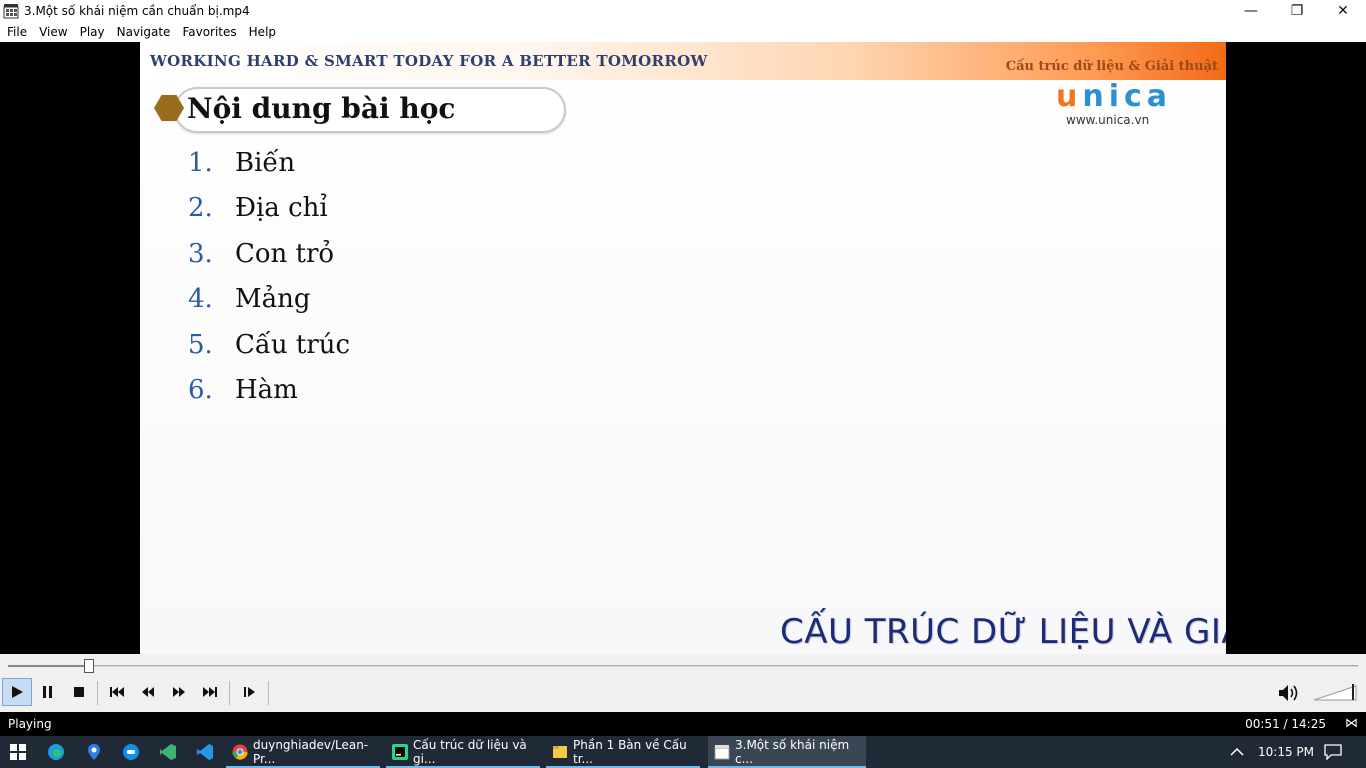  I want to click on notification-icon, so click(1333, 752).